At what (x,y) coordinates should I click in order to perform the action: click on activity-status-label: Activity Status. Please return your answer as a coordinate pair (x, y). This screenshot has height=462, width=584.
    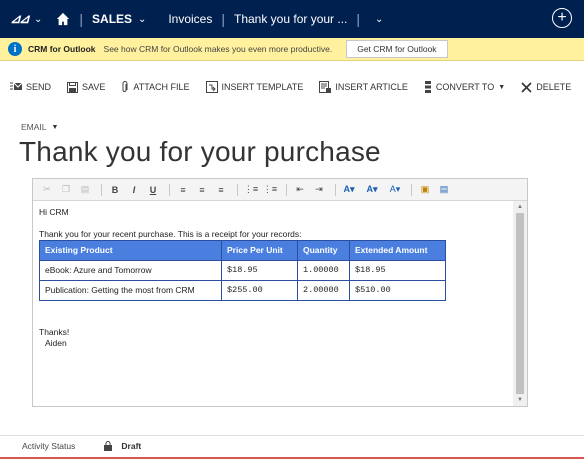
    Looking at the image, I should click on (49, 445).